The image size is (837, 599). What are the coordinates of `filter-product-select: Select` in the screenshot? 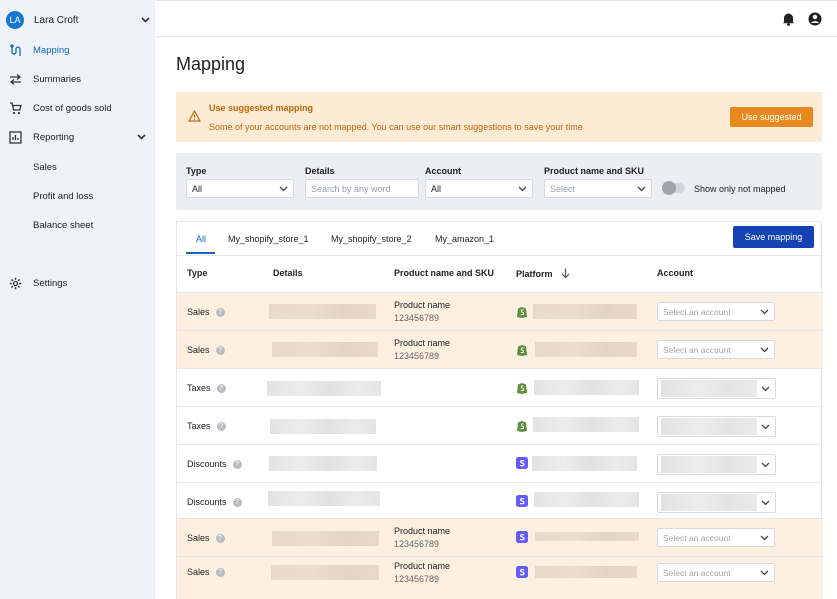 It's located at (598, 188).